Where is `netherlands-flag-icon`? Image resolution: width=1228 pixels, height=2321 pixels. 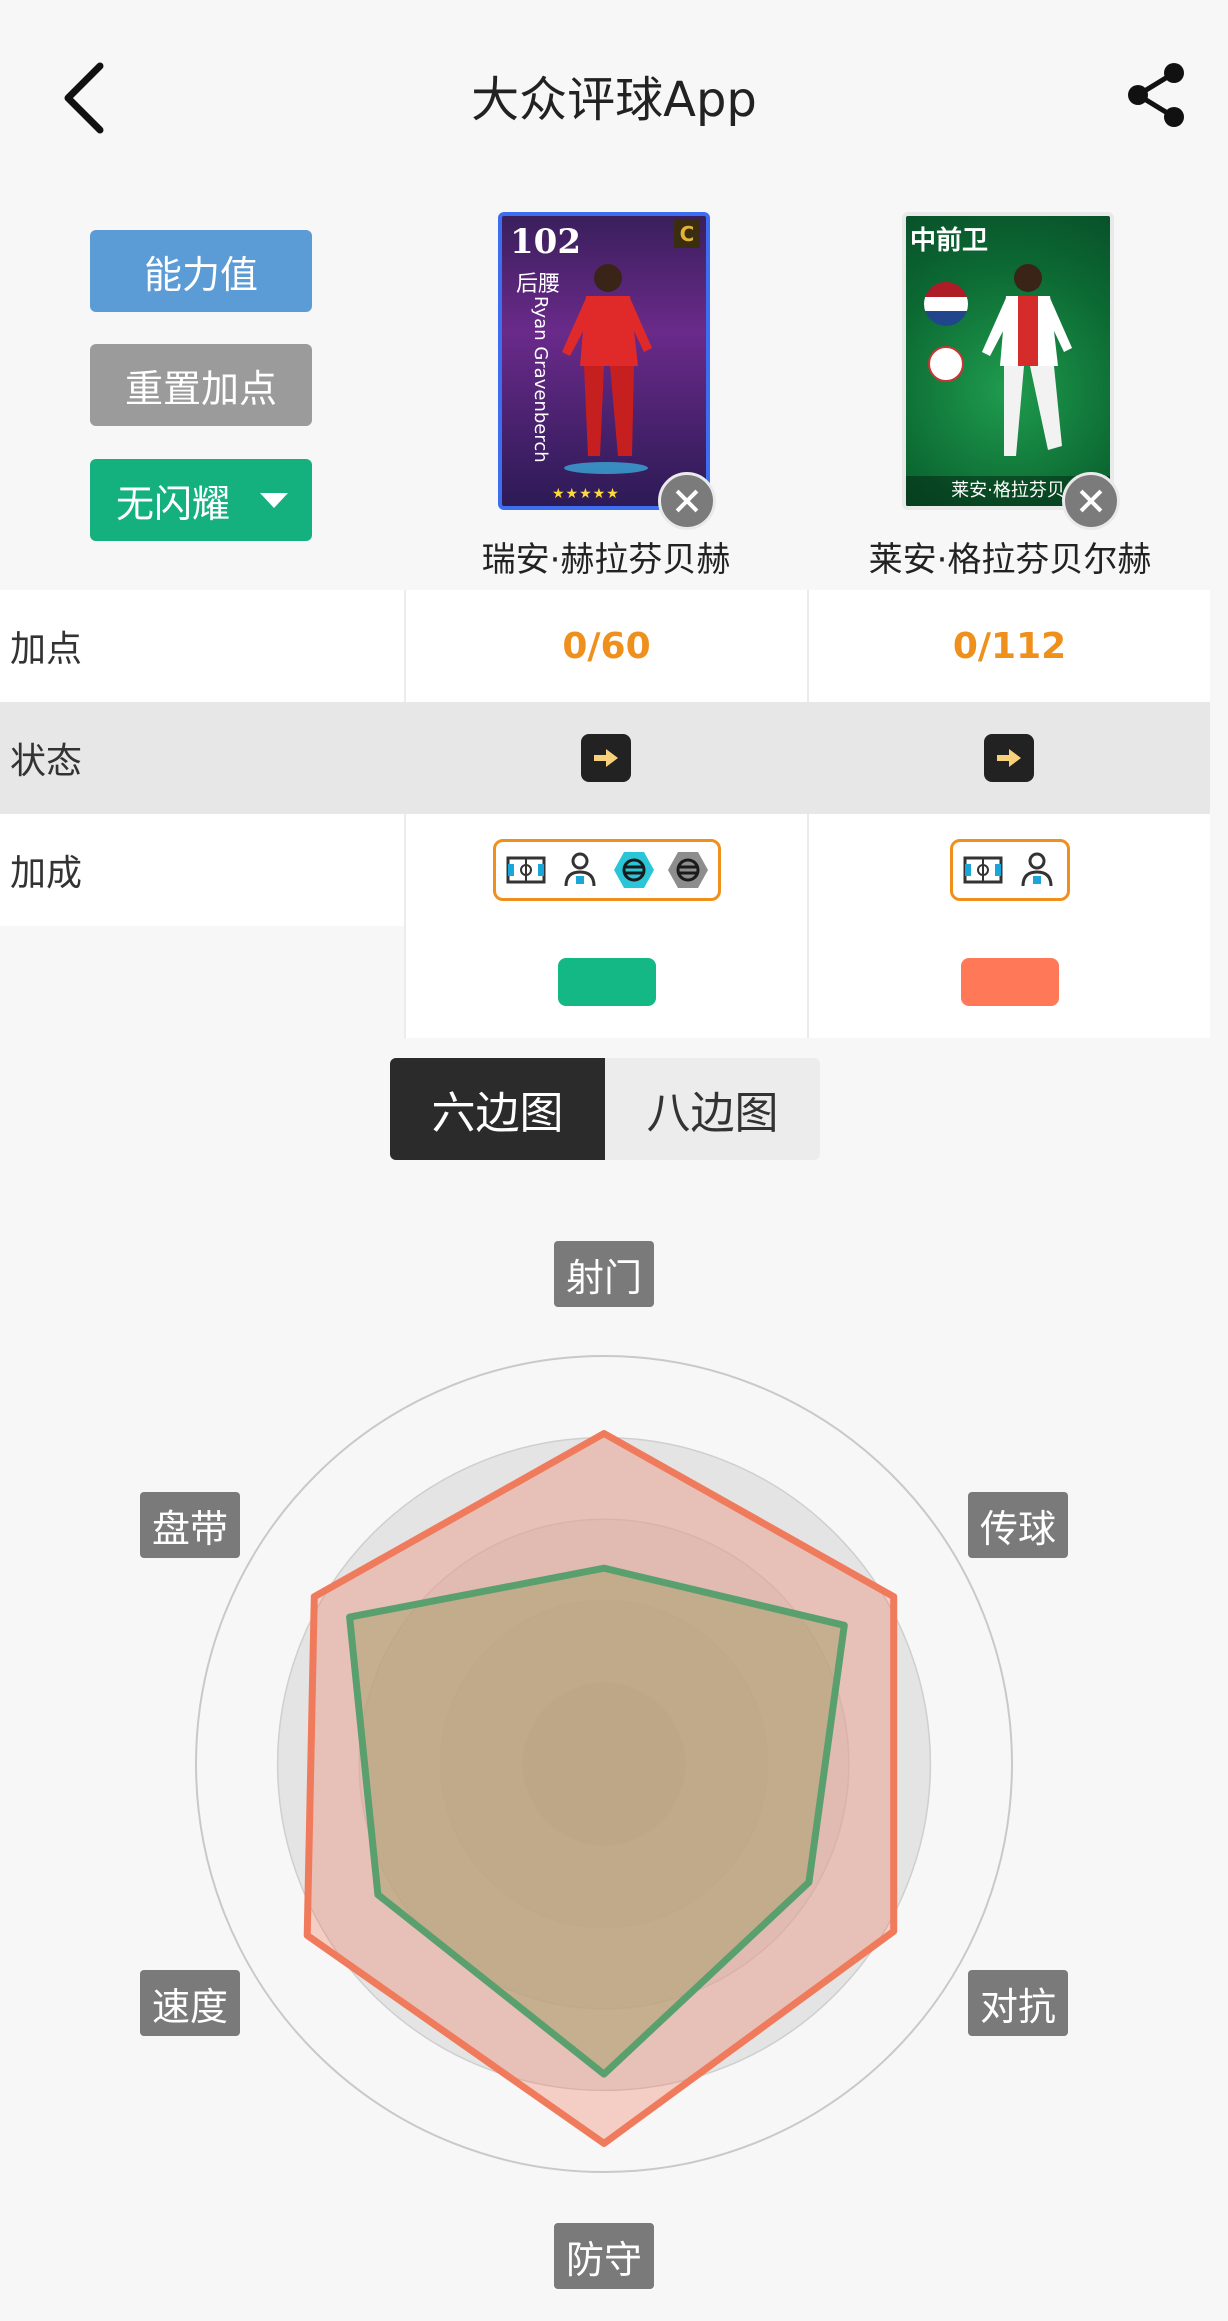 netherlands-flag-icon is located at coordinates (946, 304).